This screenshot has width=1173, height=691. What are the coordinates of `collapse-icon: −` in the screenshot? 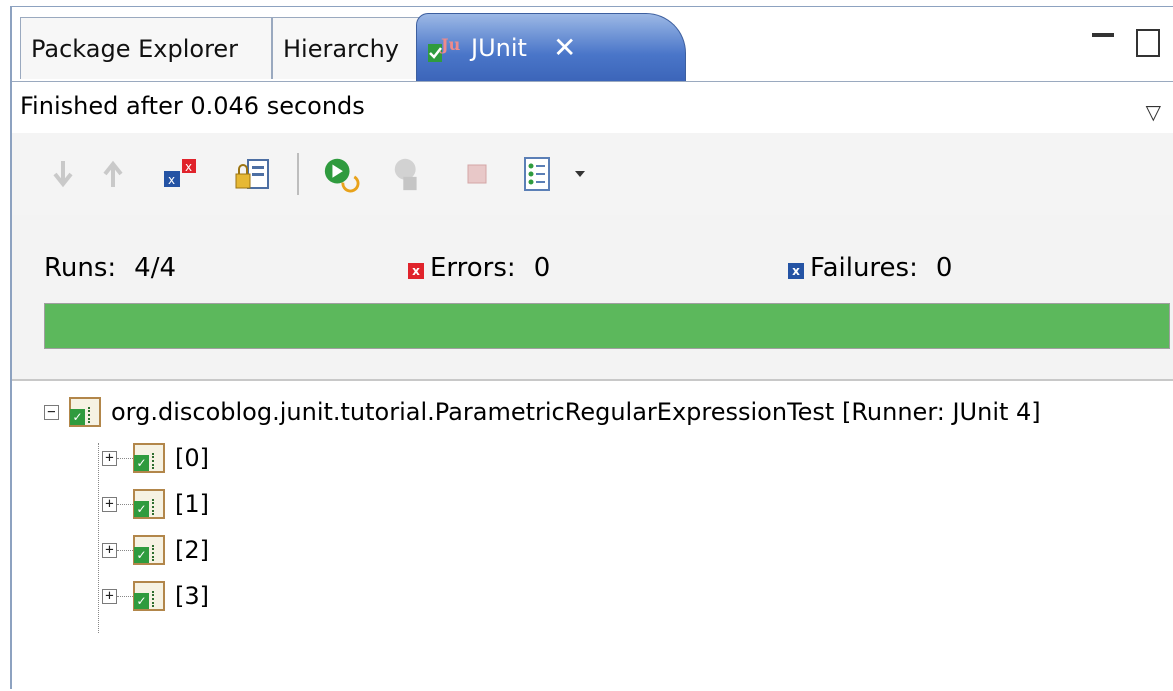 It's located at (51, 412).